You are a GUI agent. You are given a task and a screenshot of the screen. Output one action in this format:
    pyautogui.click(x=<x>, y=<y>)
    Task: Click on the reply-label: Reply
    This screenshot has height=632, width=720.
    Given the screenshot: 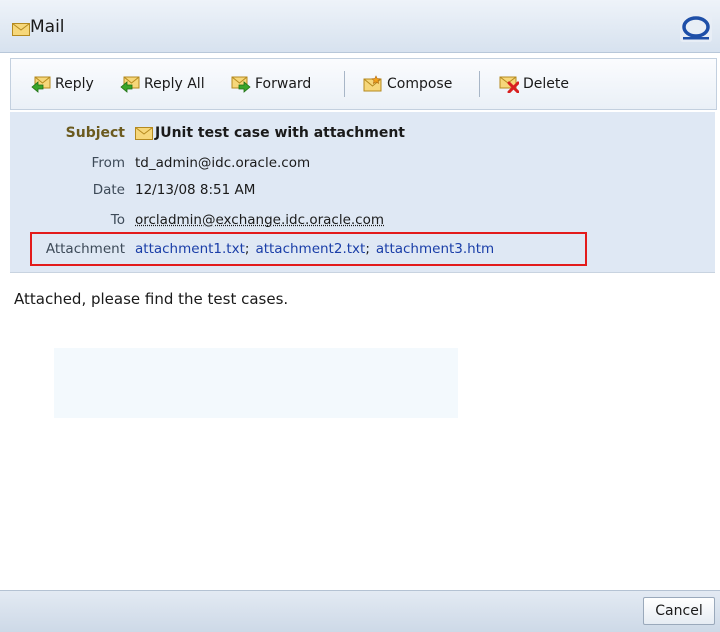 What is the action you would take?
    pyautogui.click(x=74, y=84)
    